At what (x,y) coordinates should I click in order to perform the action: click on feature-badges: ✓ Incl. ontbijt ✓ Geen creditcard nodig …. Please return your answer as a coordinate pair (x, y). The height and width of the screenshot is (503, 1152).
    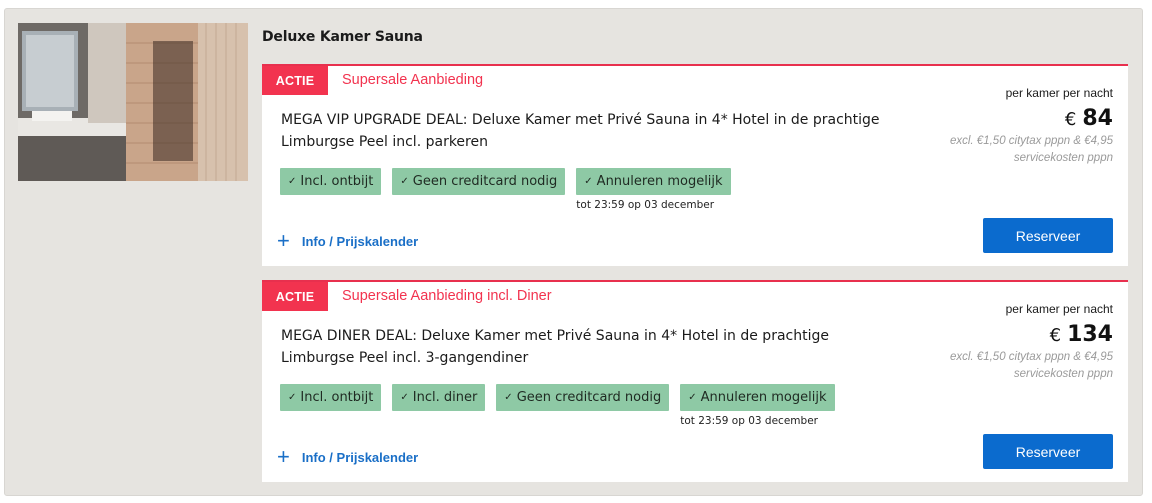
    Looking at the image, I should click on (505, 189).